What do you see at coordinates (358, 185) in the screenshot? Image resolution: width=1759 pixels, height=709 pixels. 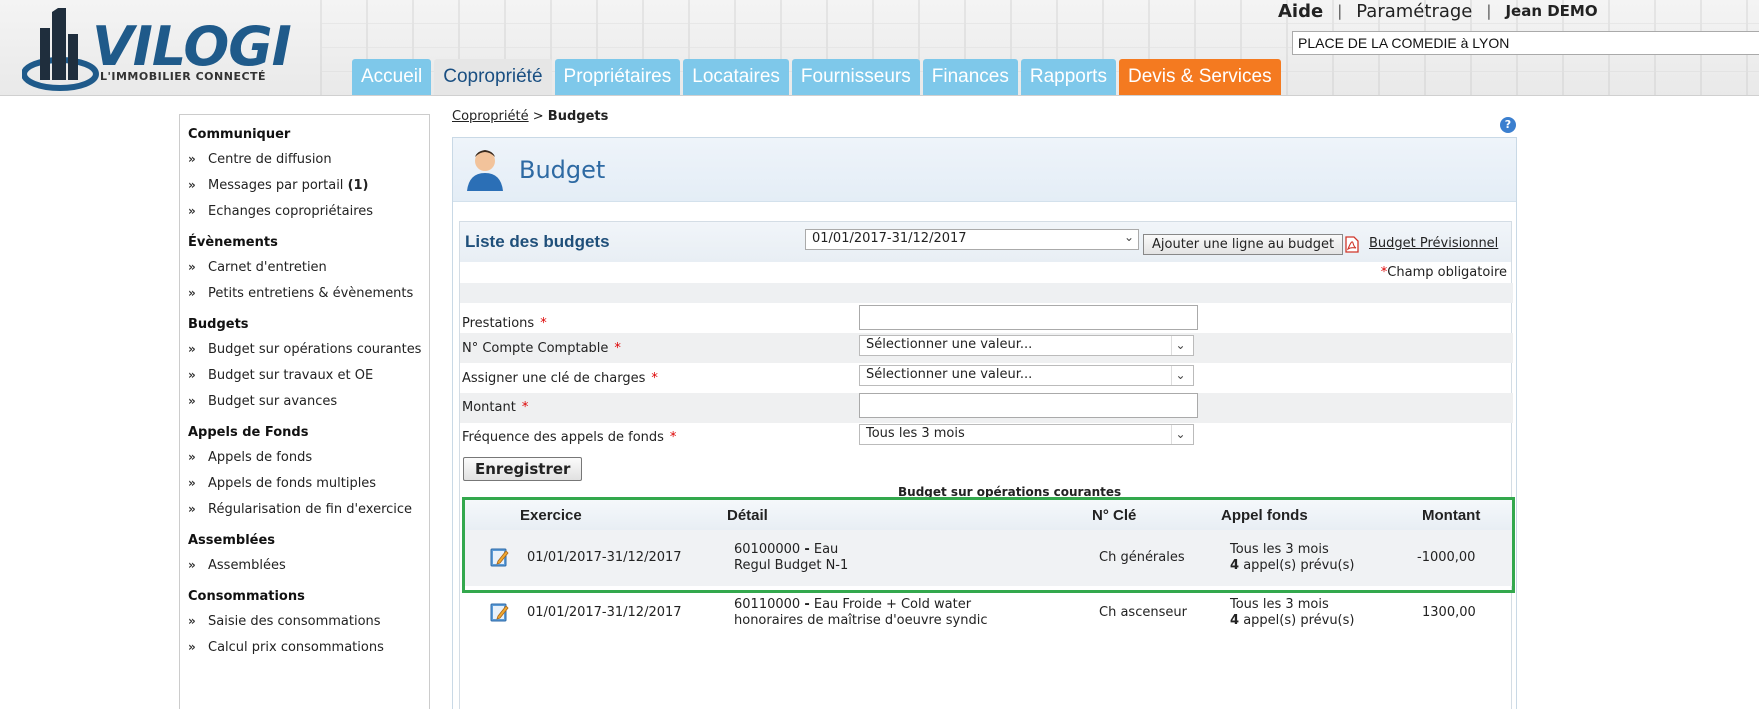 I see `unread-badge: (1)` at bounding box center [358, 185].